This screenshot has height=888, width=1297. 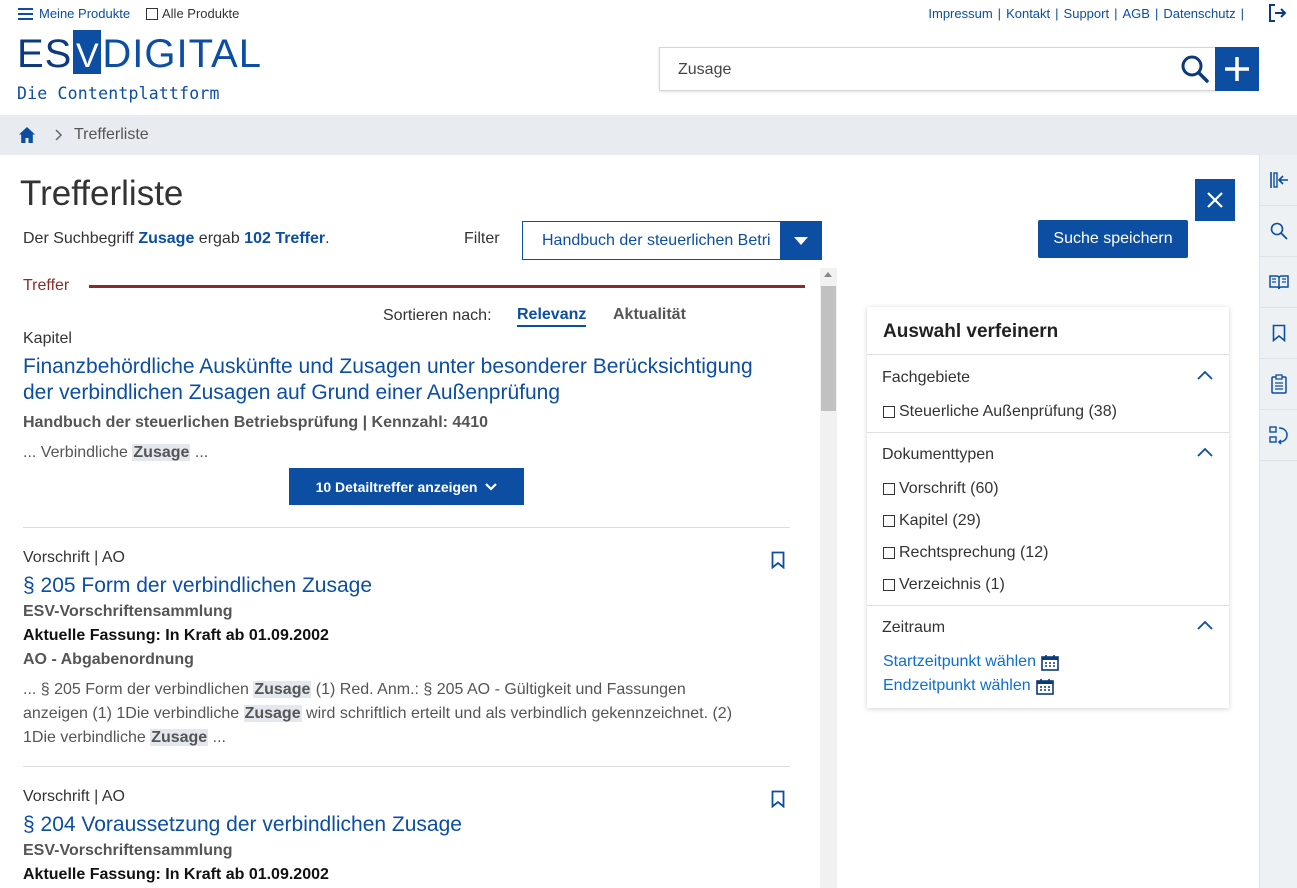 I want to click on sort-aktualitaet: Aktualität, so click(x=649, y=315).